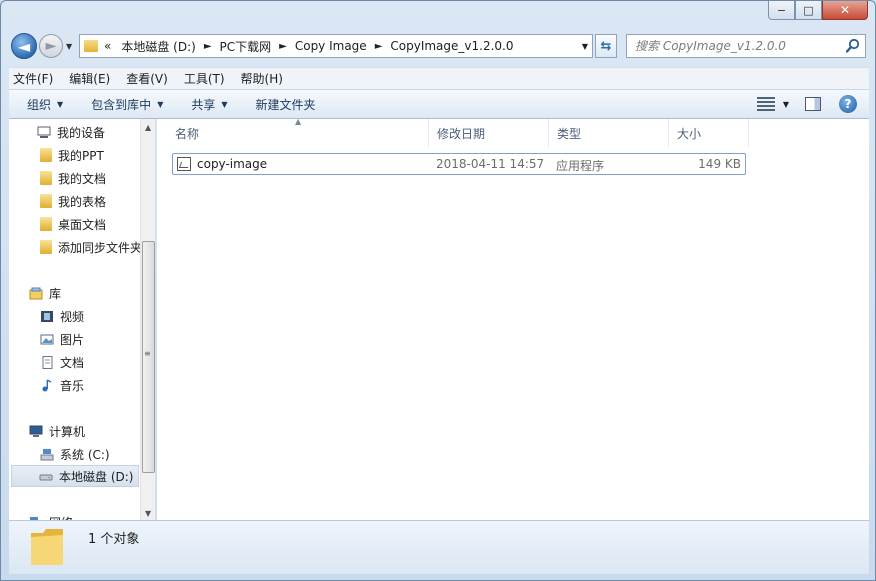 The image size is (876, 581). I want to click on nav-item-my-documents: 我的文档, so click(75, 178).